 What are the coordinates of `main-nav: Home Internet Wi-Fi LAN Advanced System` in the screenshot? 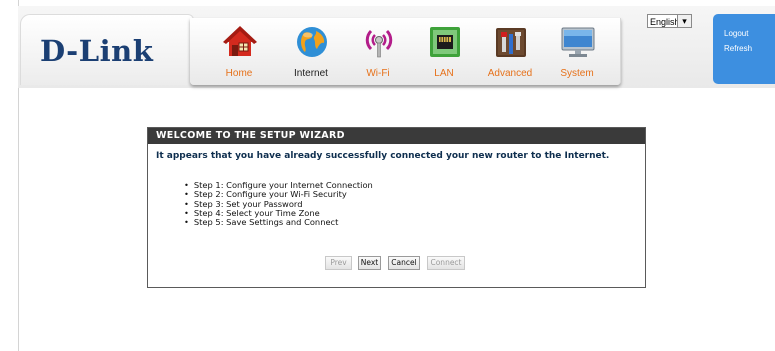 It's located at (405, 51).